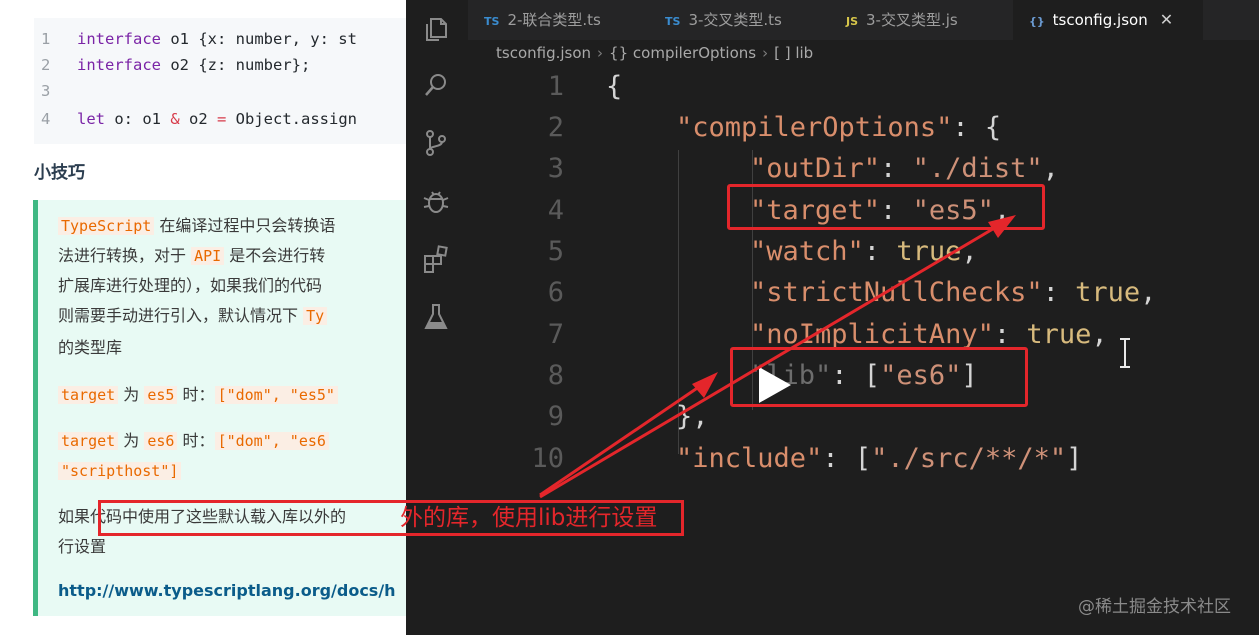 This screenshot has width=1259, height=635. What do you see at coordinates (918, 20) in the screenshot?
I see `tab-intersection-js: JS 3-交叉类型.js` at bounding box center [918, 20].